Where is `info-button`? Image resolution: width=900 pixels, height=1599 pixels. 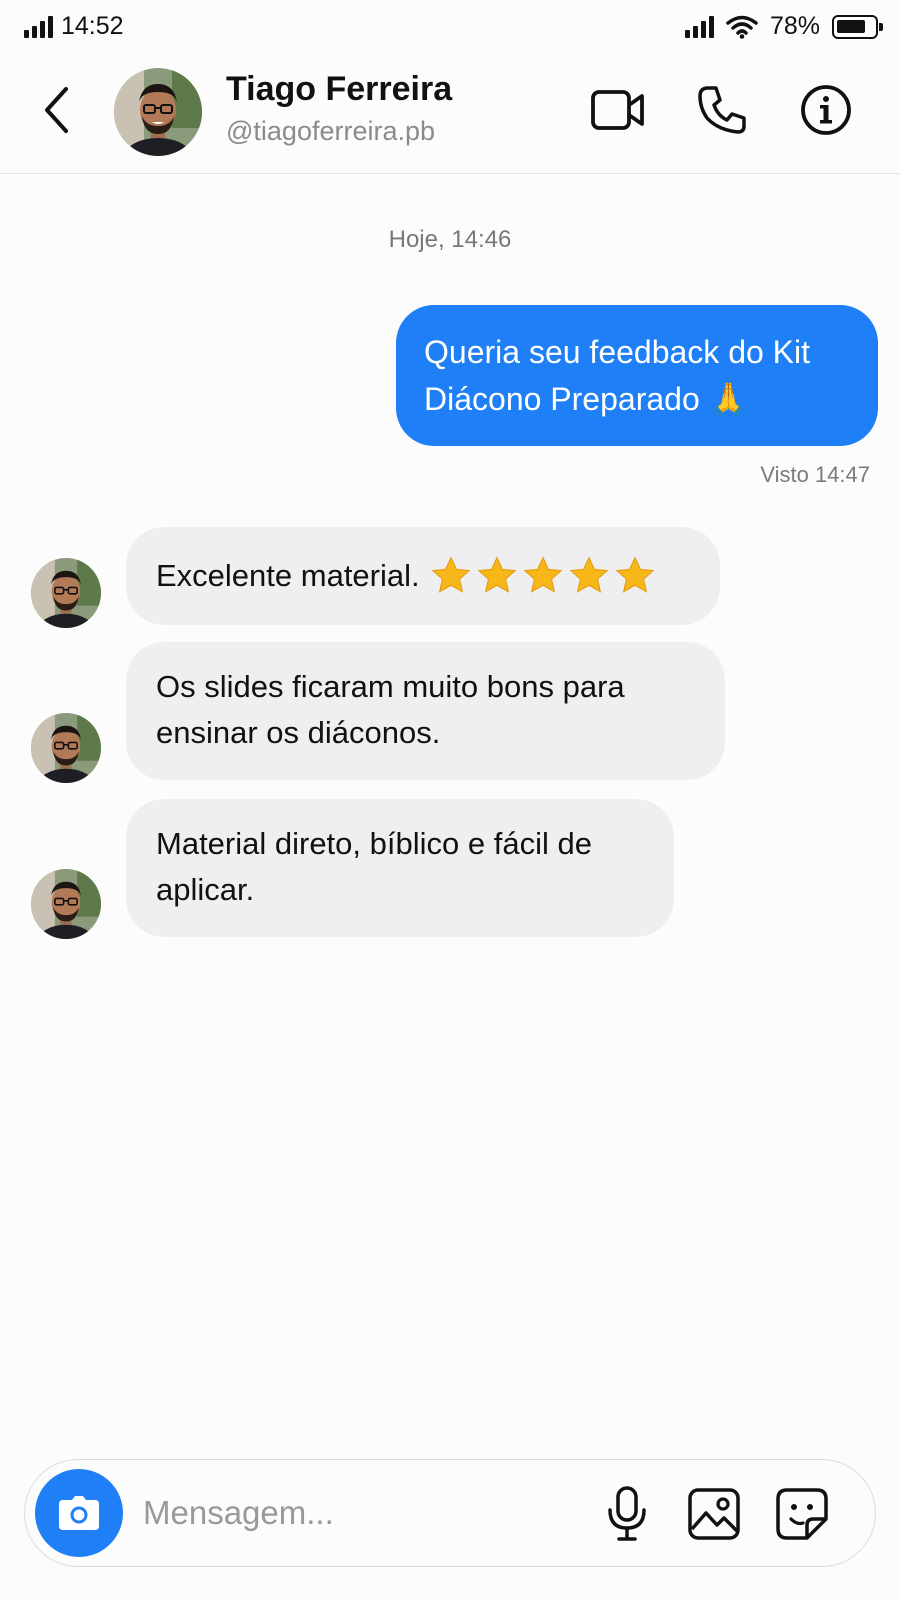 info-button is located at coordinates (826, 110).